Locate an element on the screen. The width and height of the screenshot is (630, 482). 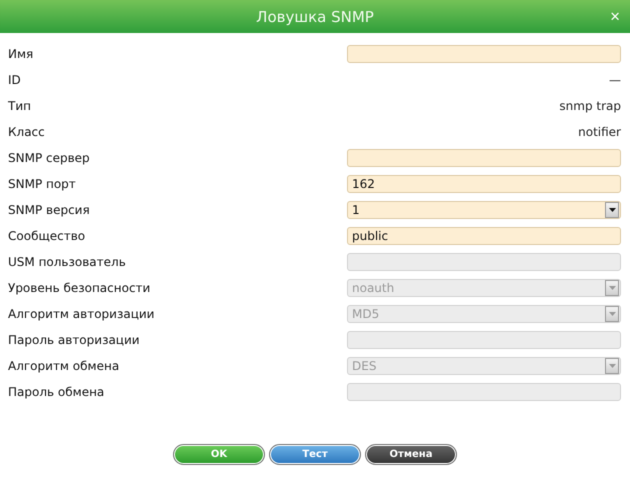
field-label: Алгоритм авторизации is located at coordinates (81, 314).